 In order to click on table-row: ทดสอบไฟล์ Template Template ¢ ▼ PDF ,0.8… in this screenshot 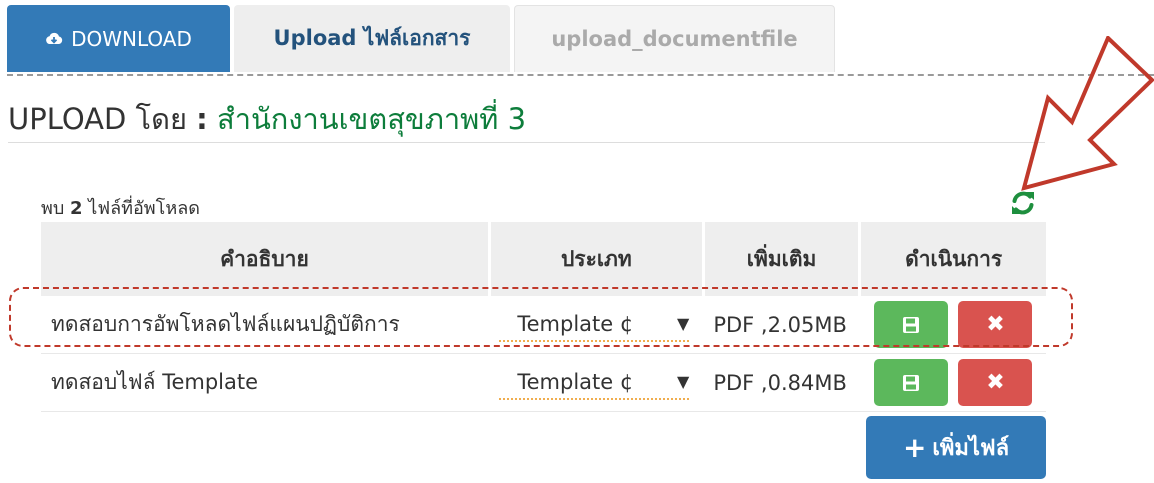, I will do `click(543, 382)`.